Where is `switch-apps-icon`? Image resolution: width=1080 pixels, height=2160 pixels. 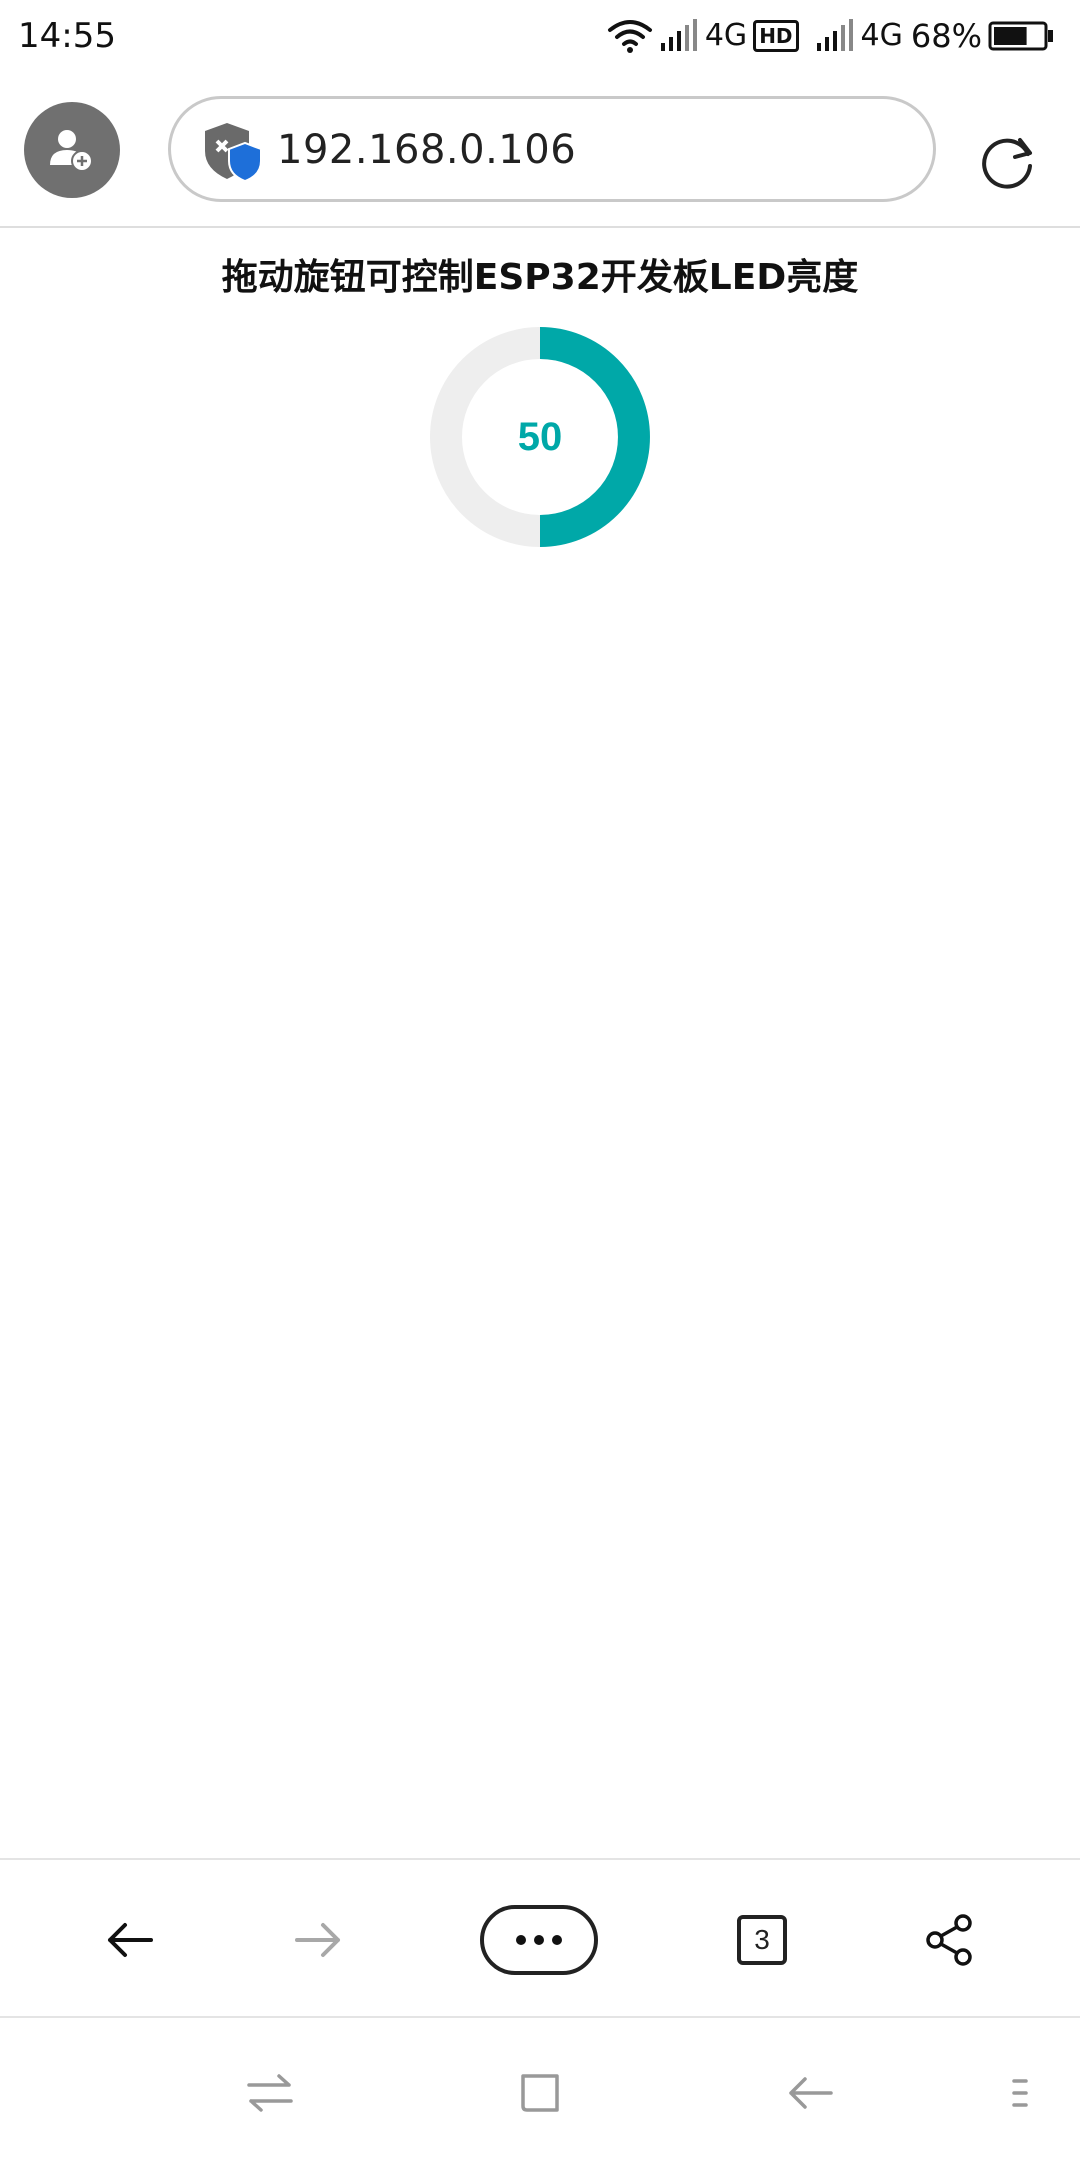 switch-apps-icon is located at coordinates (270, 2093).